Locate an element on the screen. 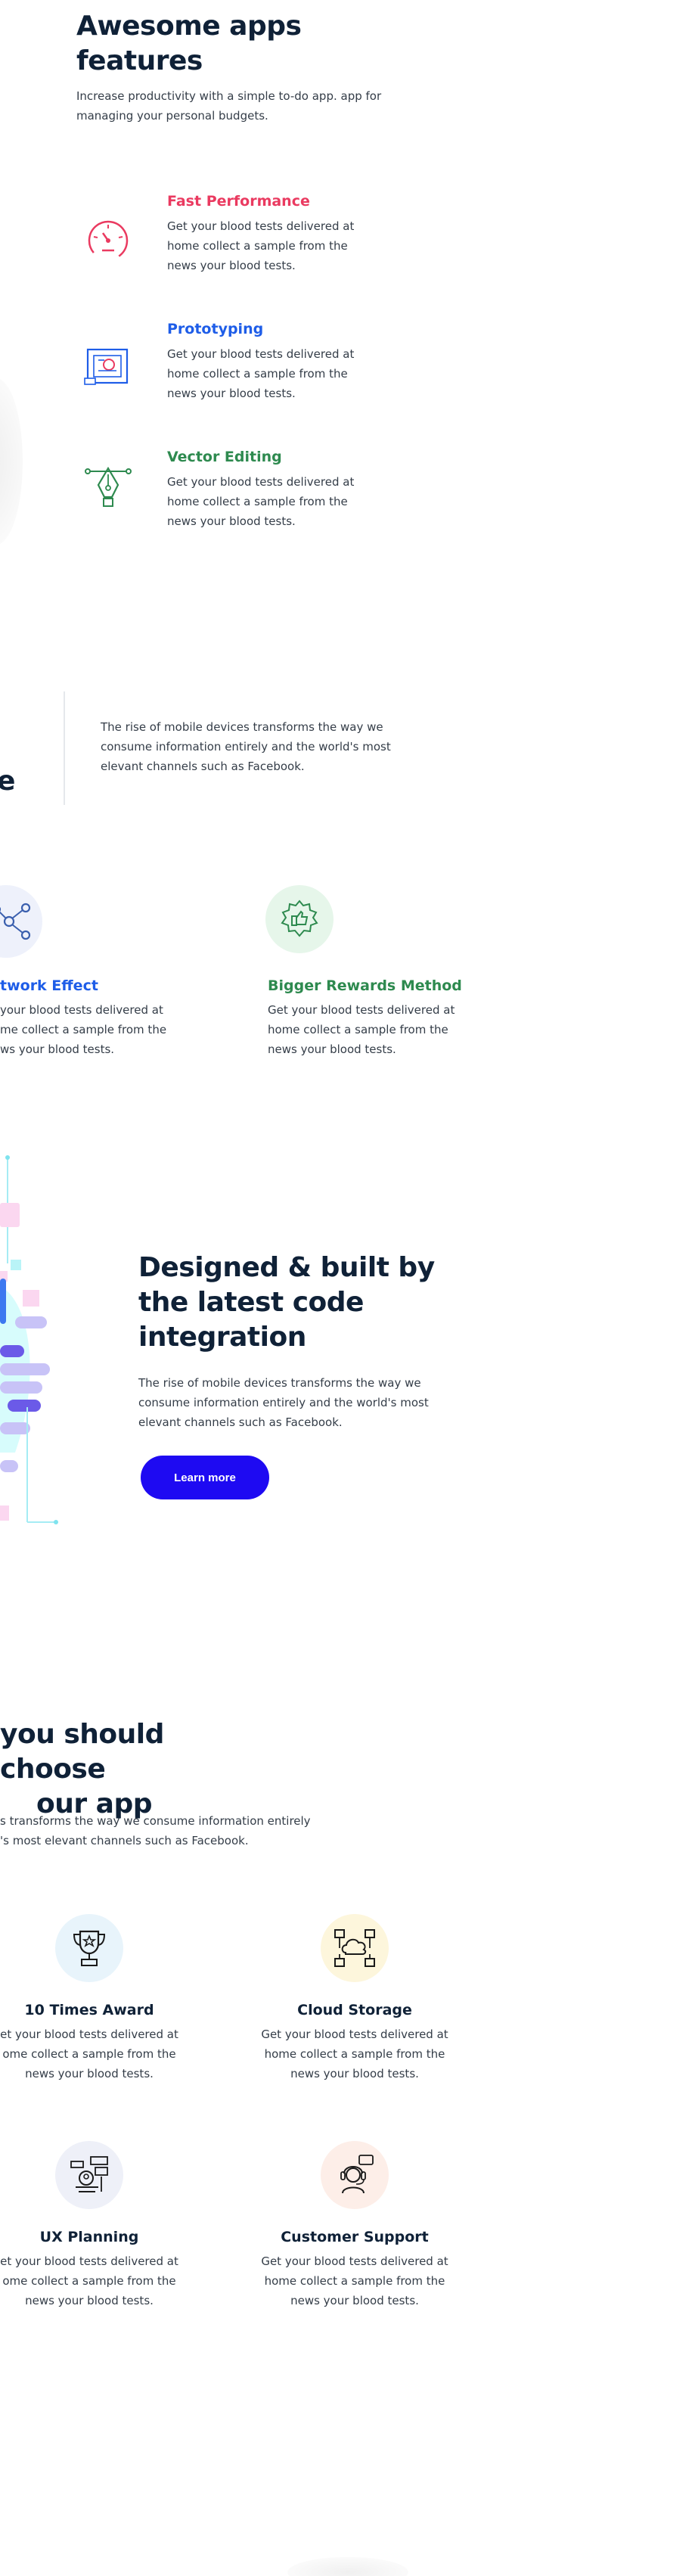 The image size is (695, 2576). network-icon is located at coordinates (17, 921).